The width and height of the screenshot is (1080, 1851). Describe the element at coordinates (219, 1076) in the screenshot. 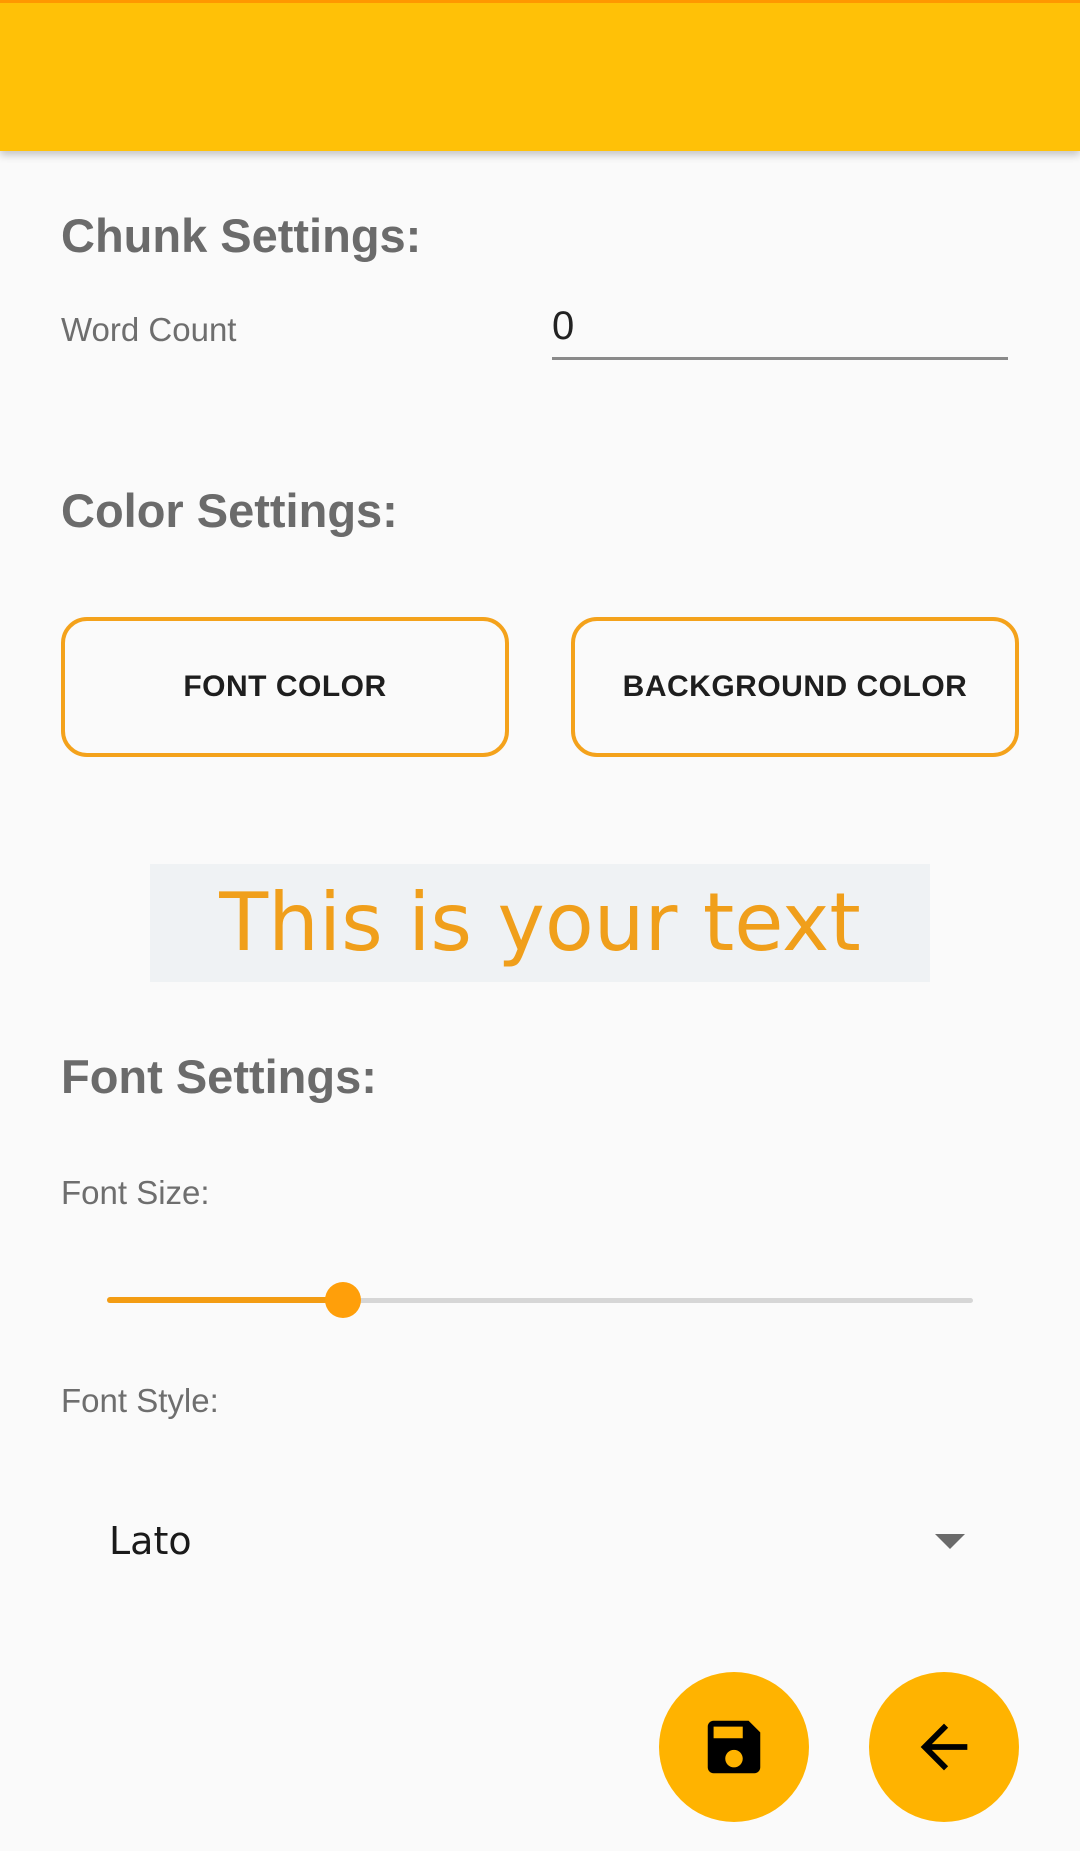

I see `font-settings-title: Font Settings:` at that location.